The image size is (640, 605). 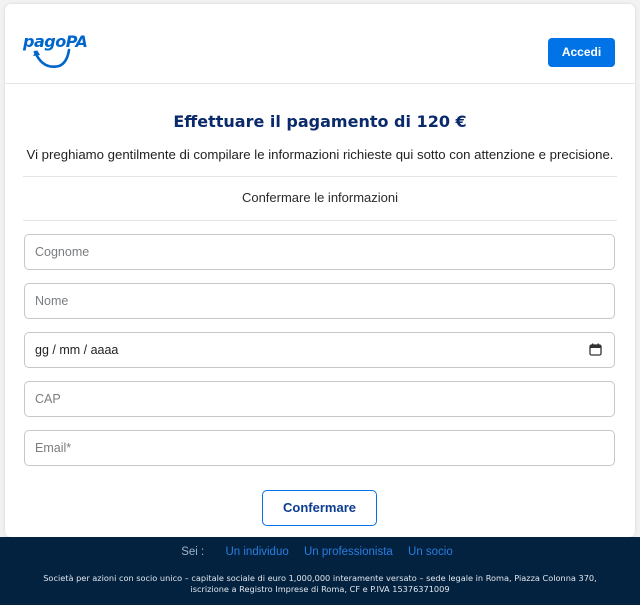 I want to click on surname-field, so click(x=319, y=252).